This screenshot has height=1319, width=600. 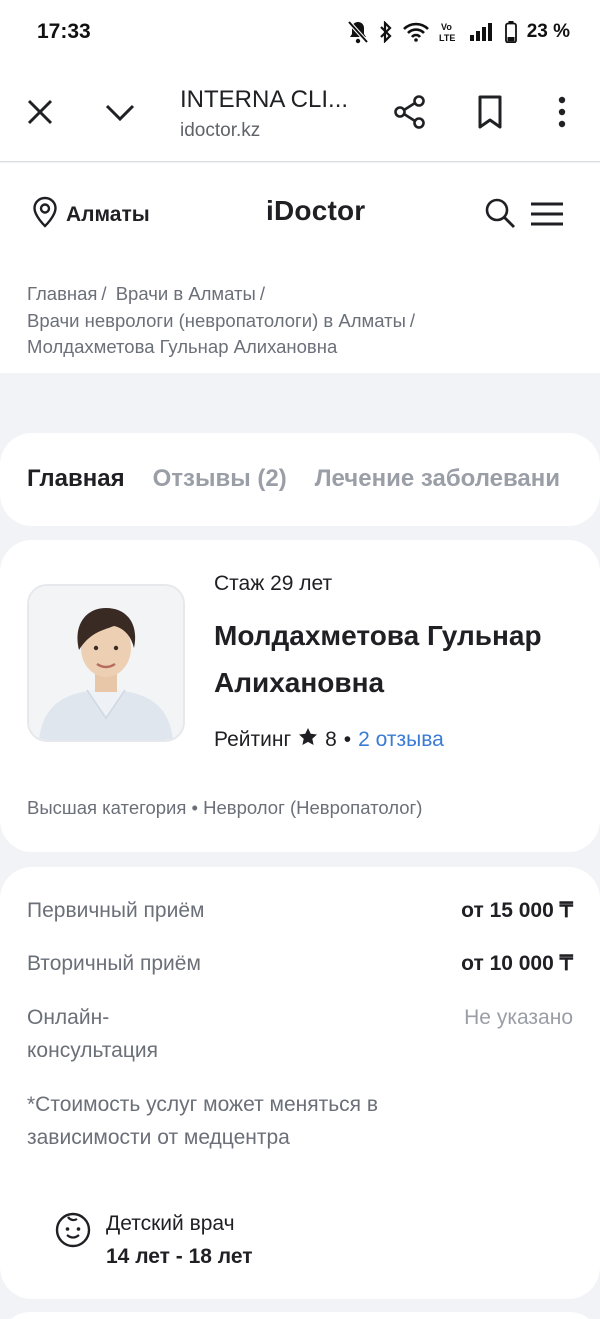 What do you see at coordinates (401, 740) in the screenshot?
I see `reviews-link: 2 отзыва` at bounding box center [401, 740].